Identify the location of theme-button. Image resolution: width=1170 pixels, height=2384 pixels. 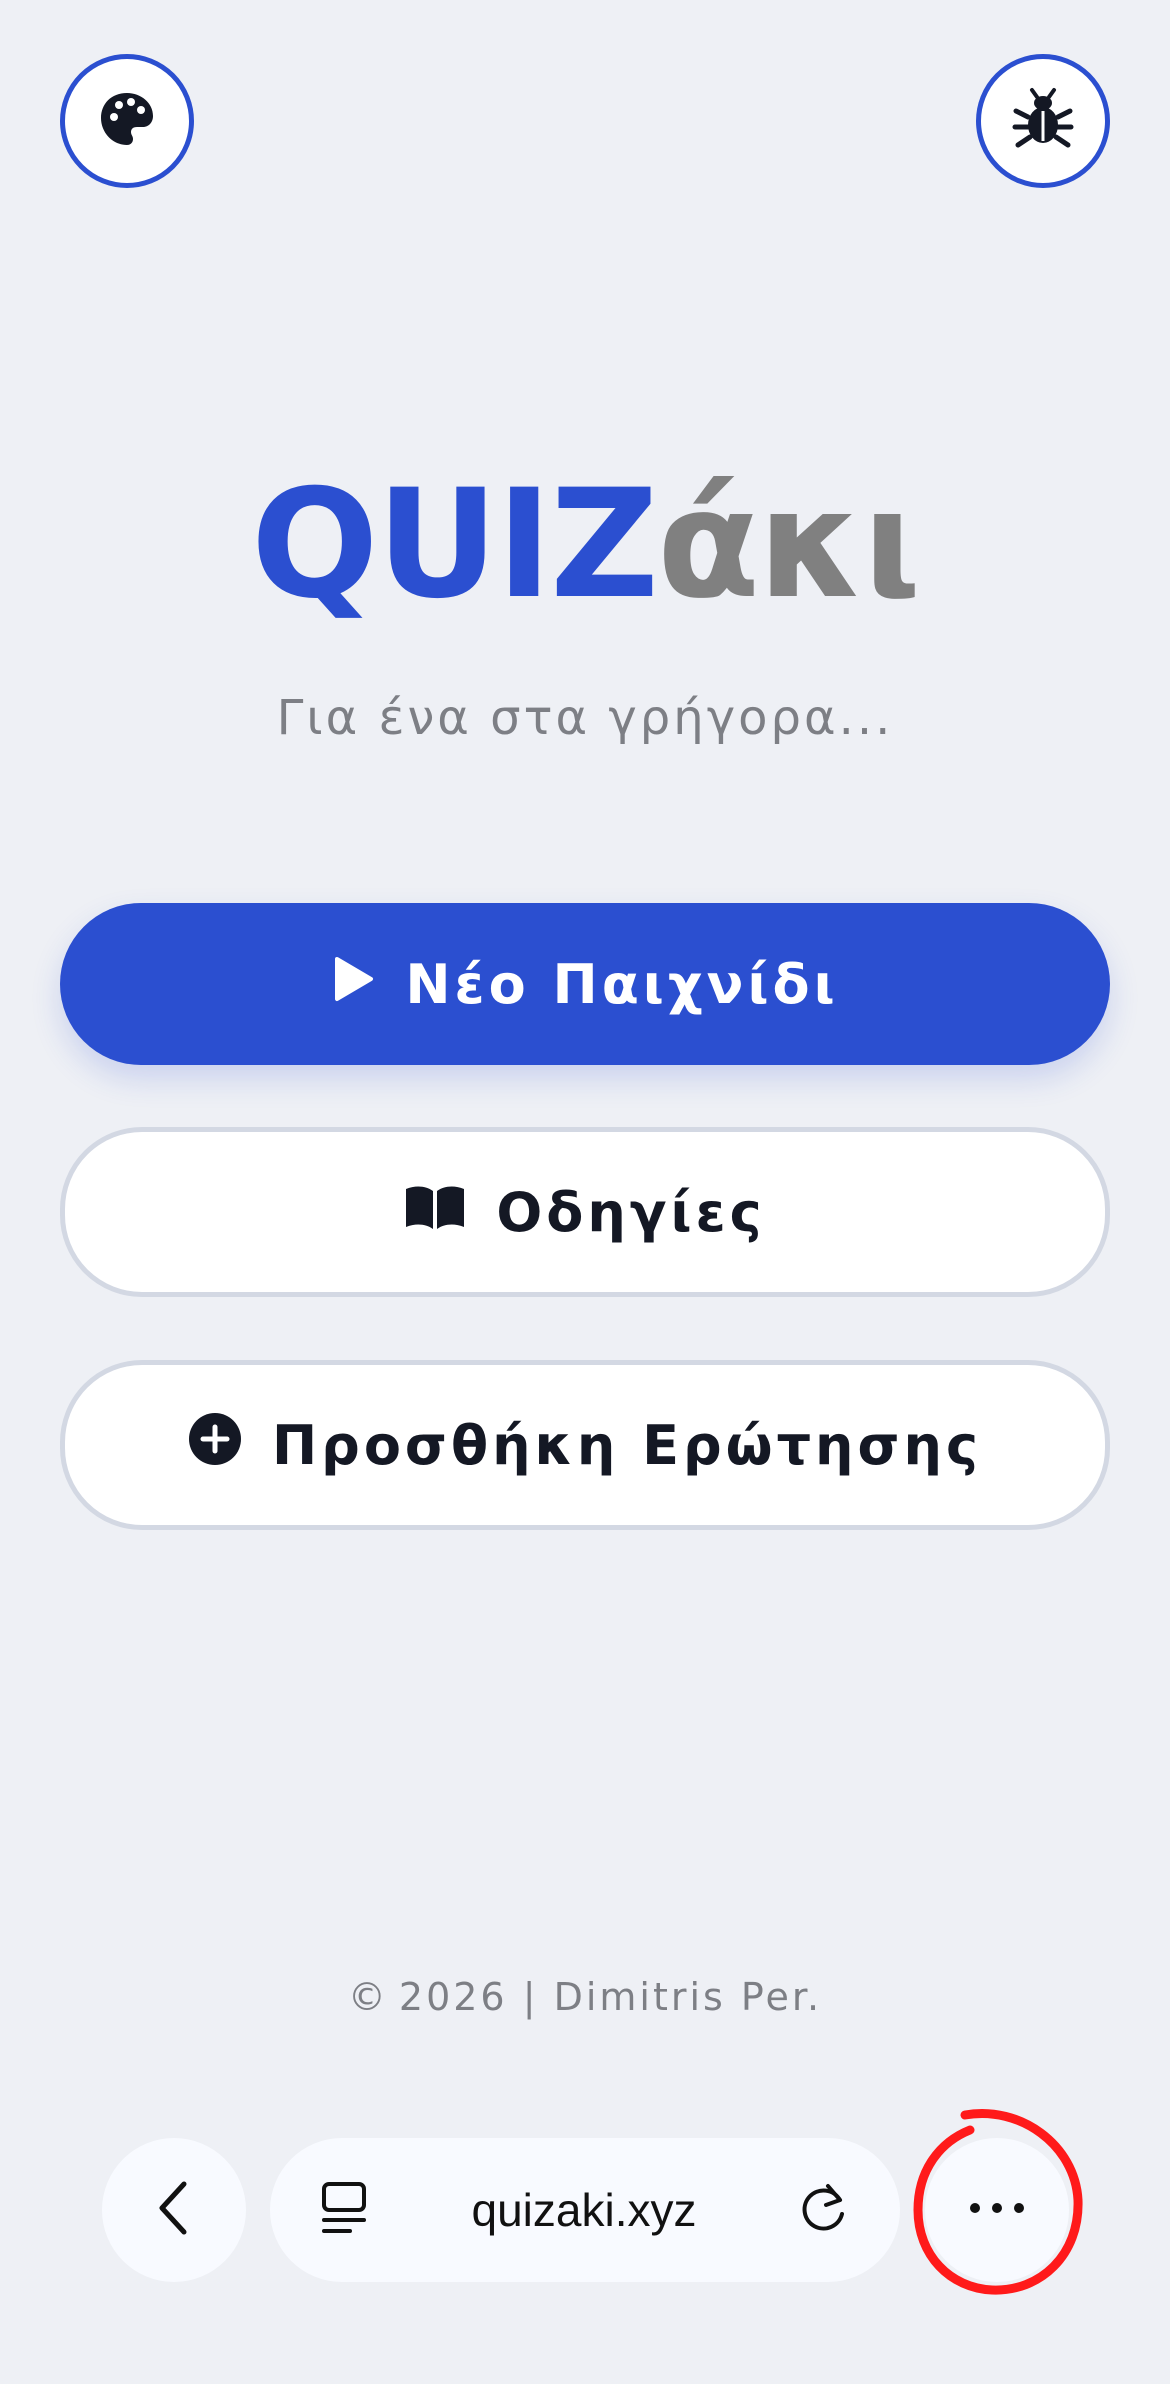
(127, 121).